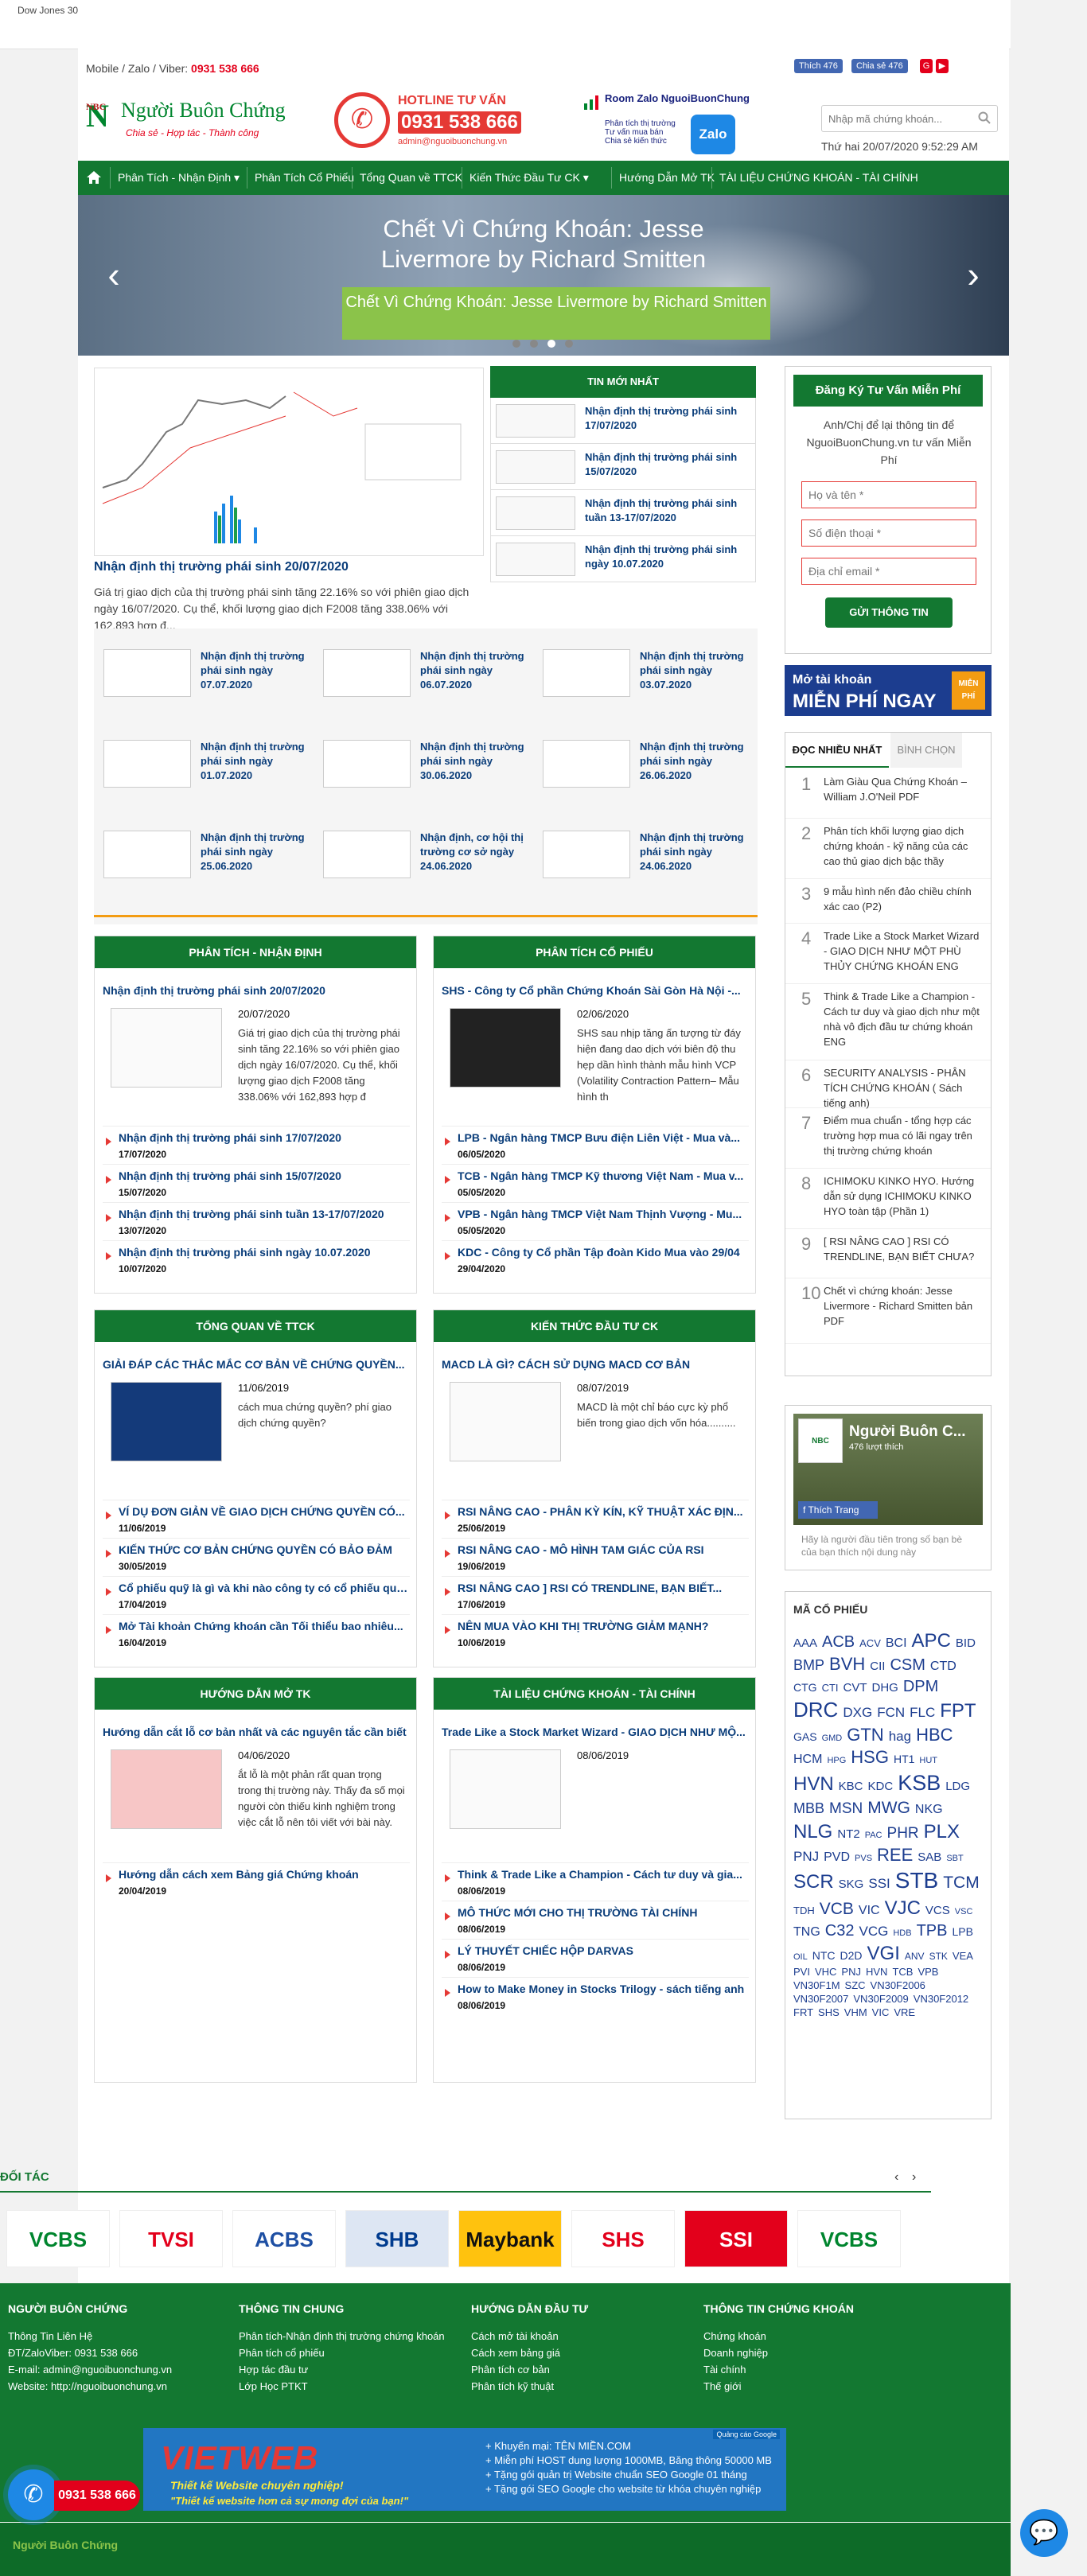 The height and width of the screenshot is (2576, 1087). I want to click on category-item-title: LÝ THUYẾT CHIẾC HỘP DARVAS, so click(602, 1951).